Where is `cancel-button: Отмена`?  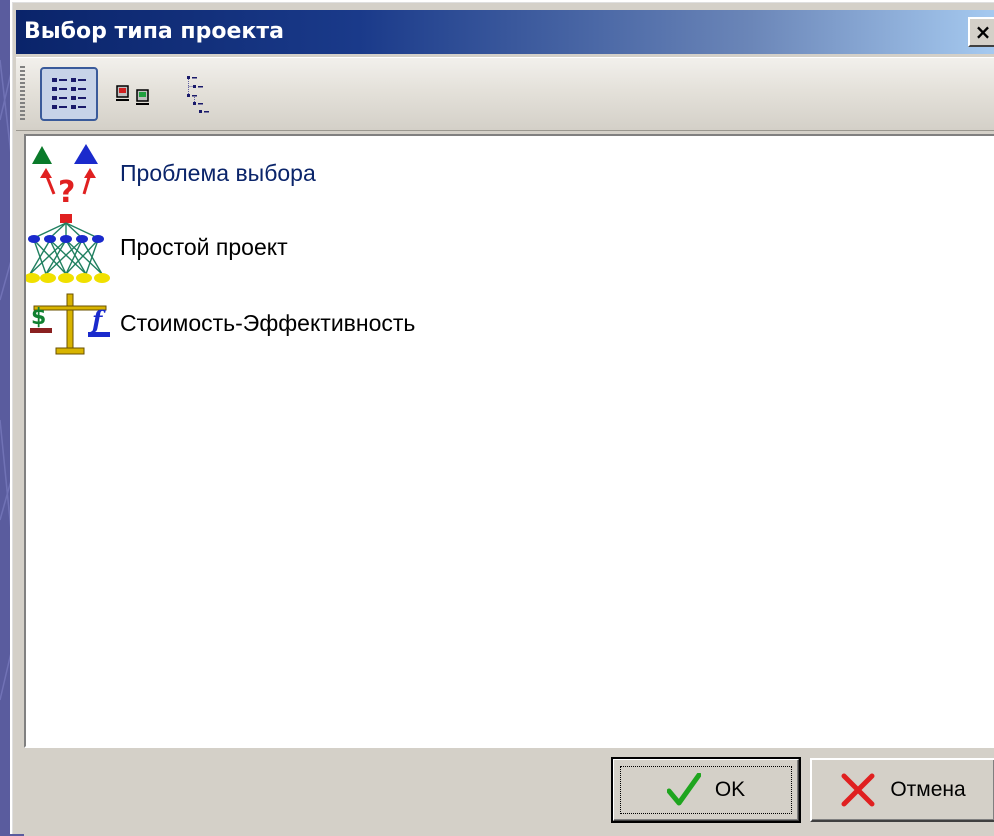
cancel-button: Отмена is located at coordinates (902, 790).